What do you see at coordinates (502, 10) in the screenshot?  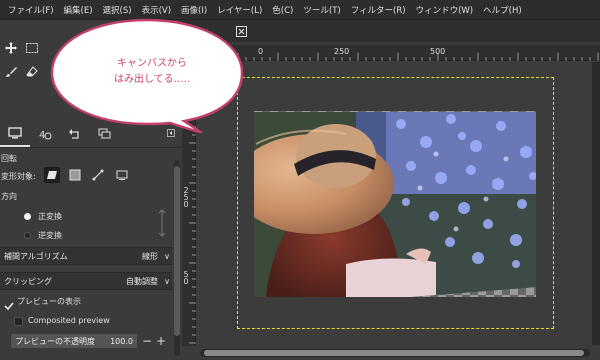 I see `menu-help: ヘルプ(H)` at bounding box center [502, 10].